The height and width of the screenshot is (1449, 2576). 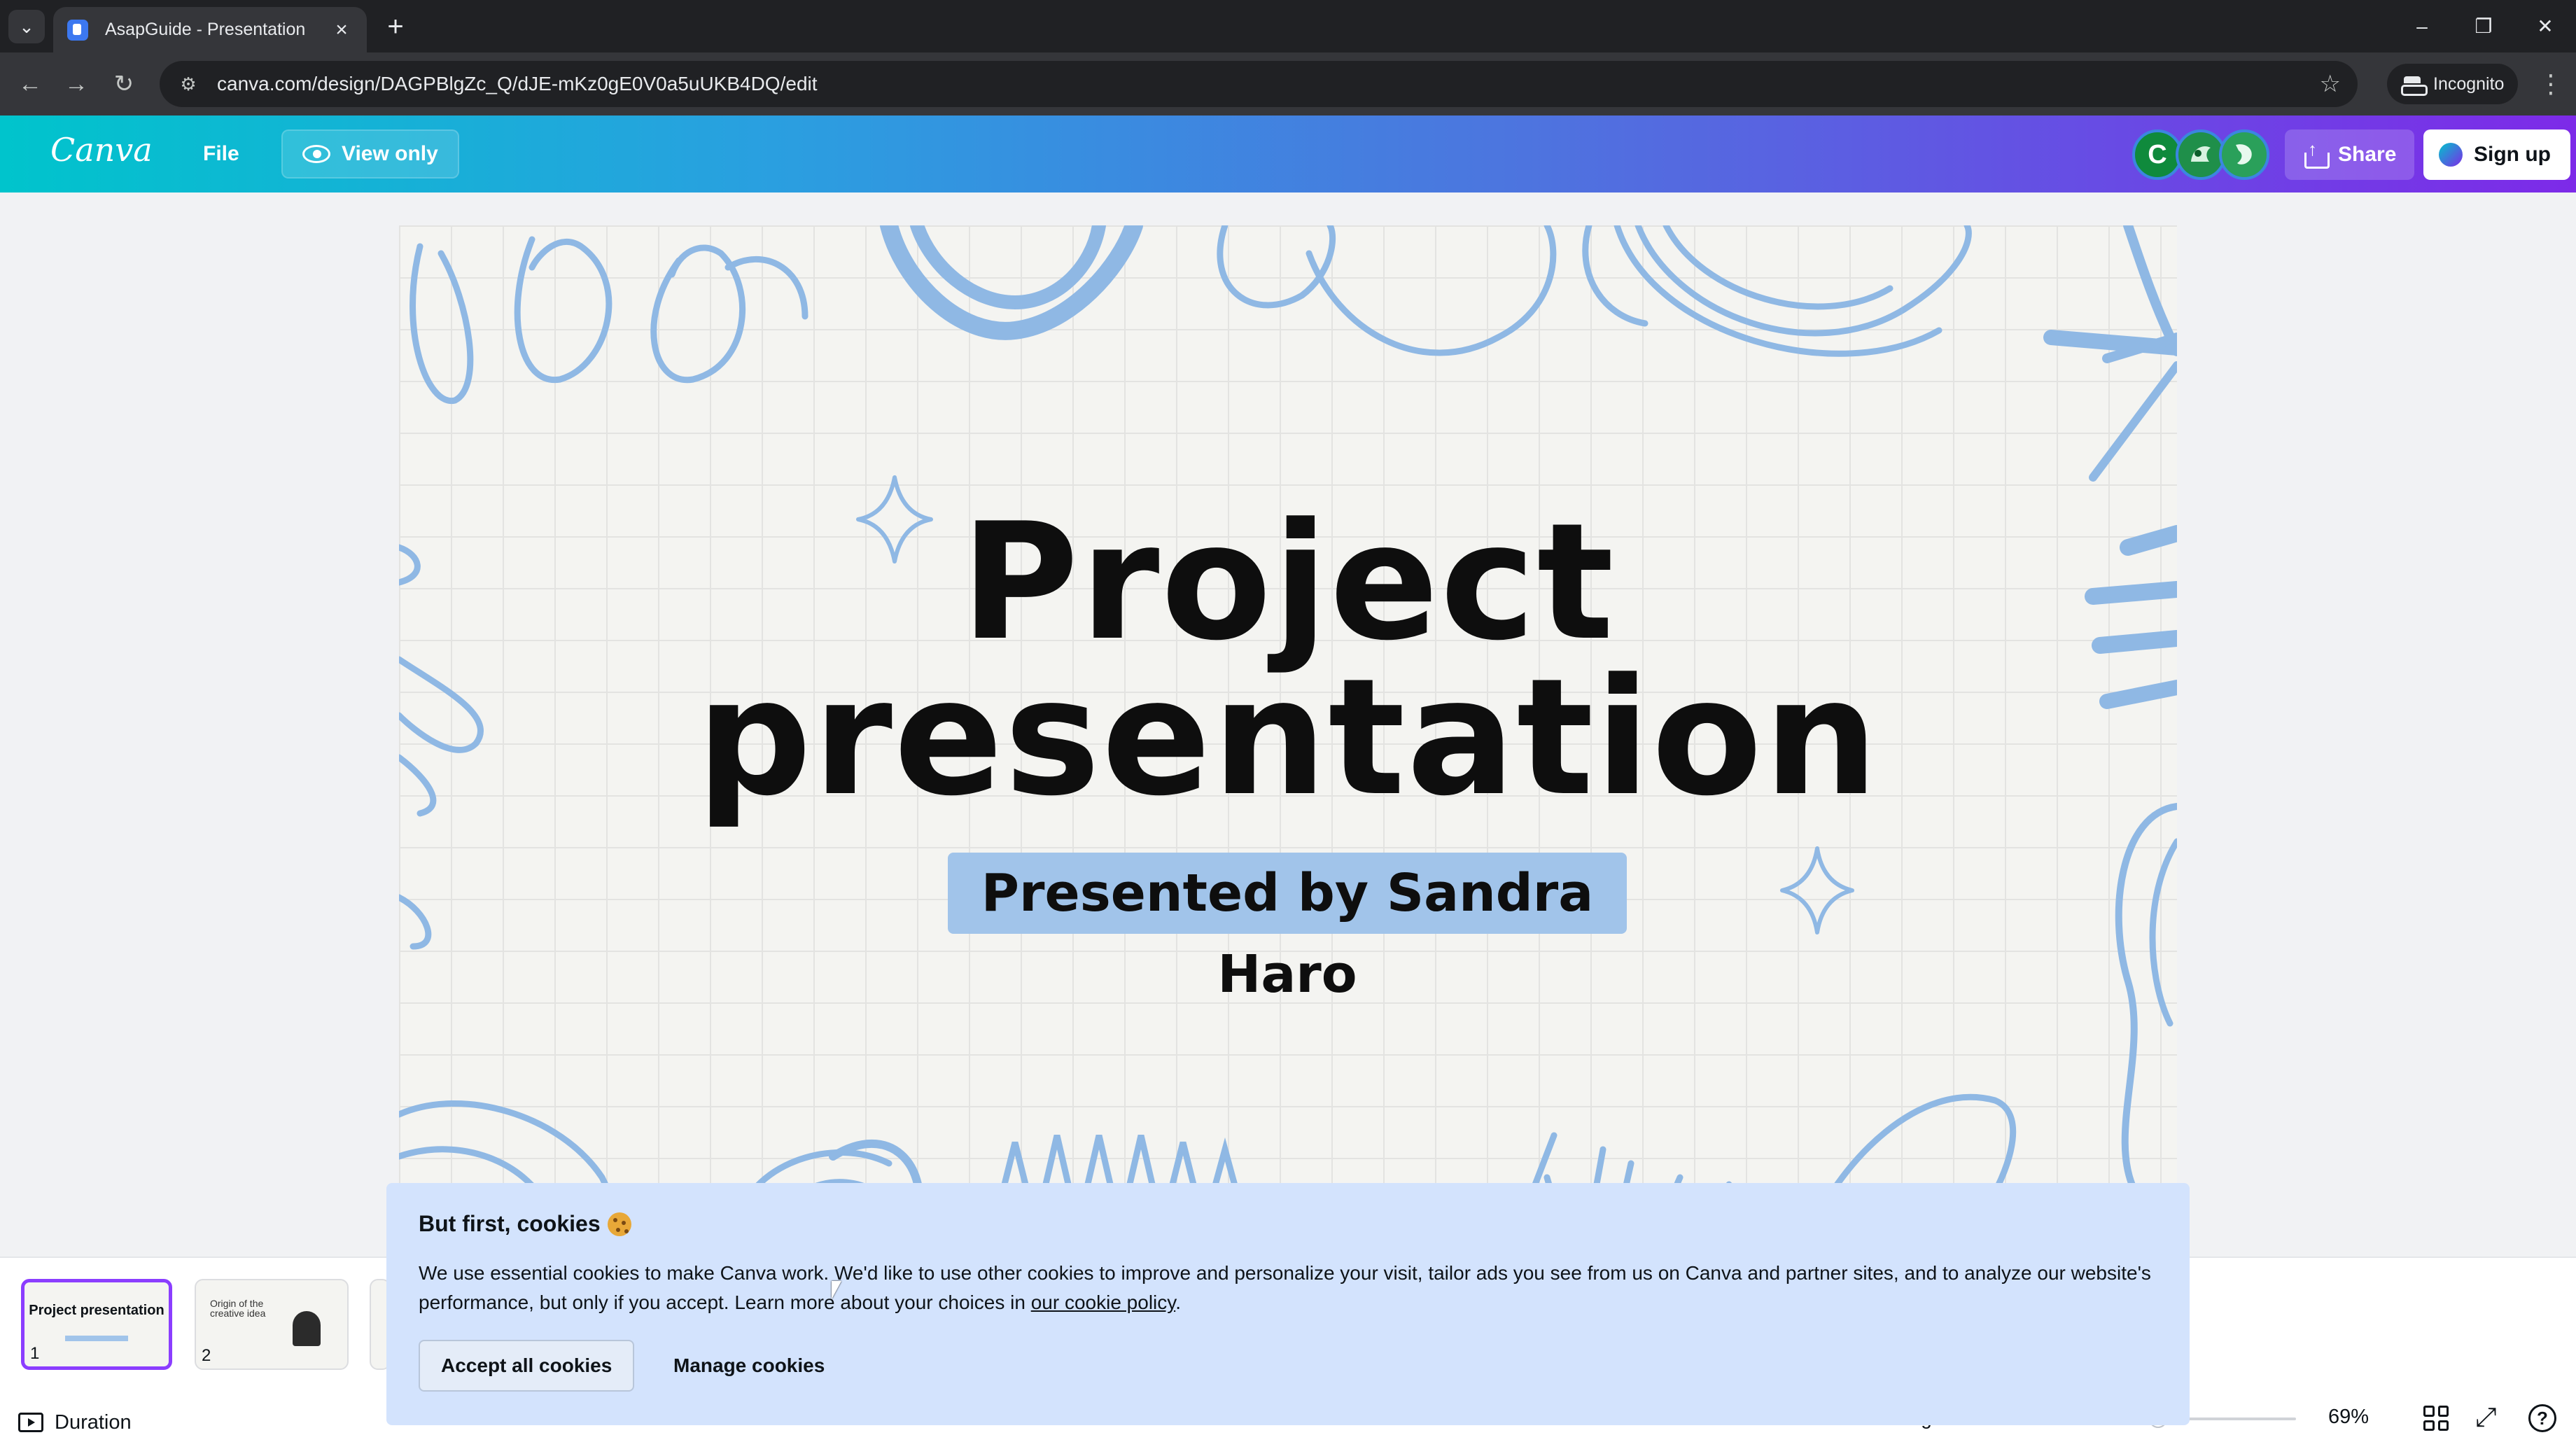 I want to click on play-icon, so click(x=30, y=1422).